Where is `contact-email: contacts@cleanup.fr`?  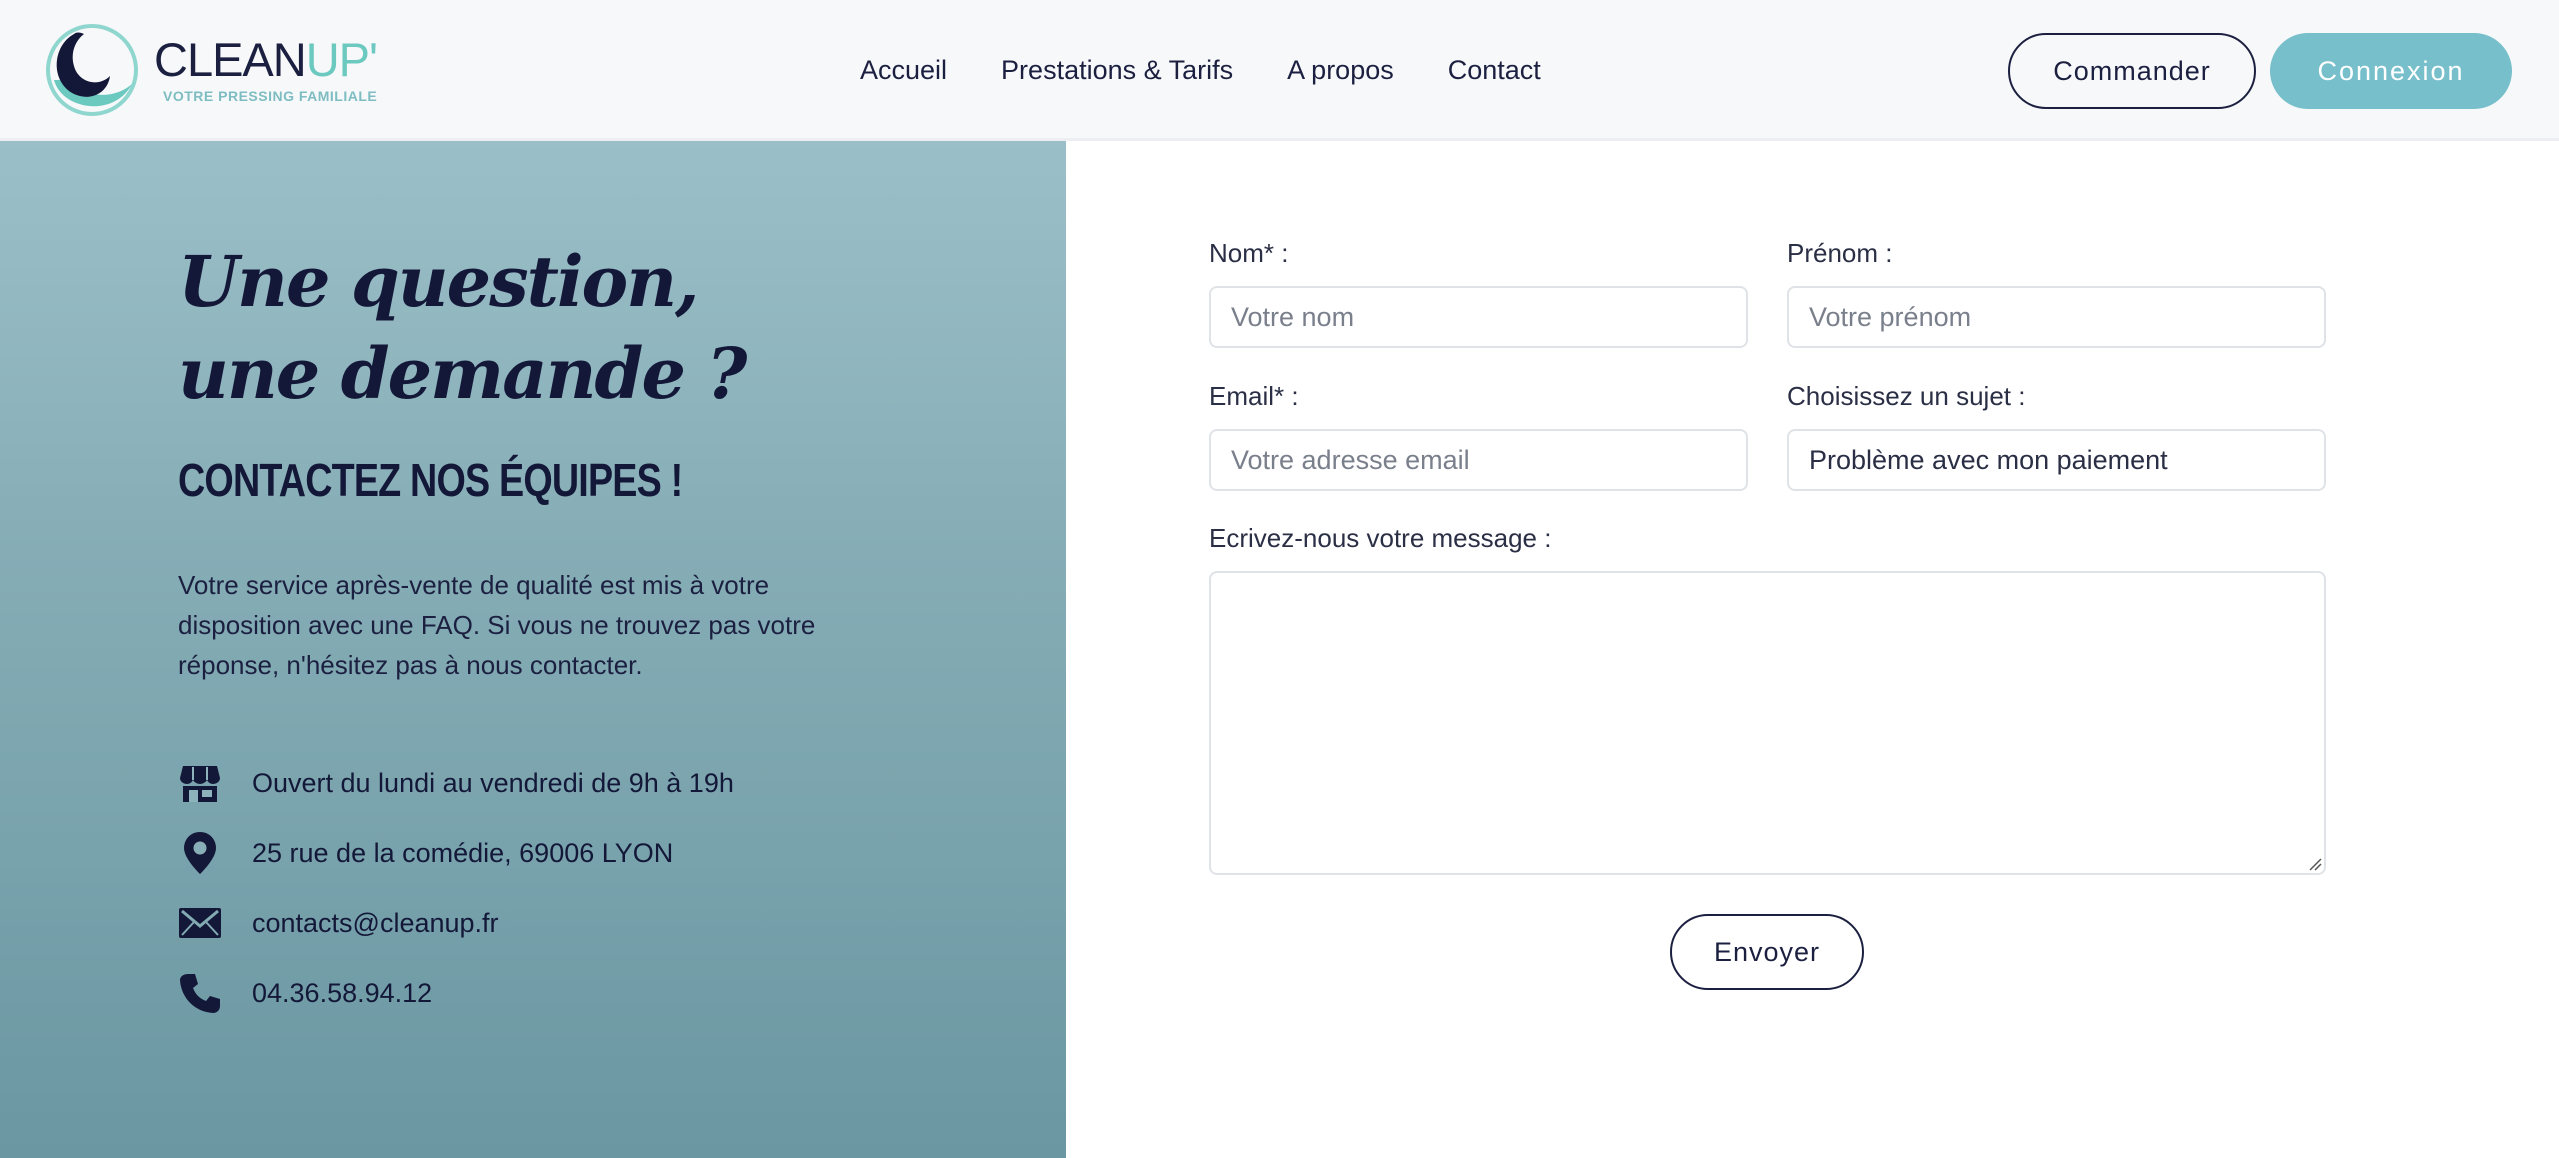 contact-email: contacts@cleanup.fr is located at coordinates (456, 923).